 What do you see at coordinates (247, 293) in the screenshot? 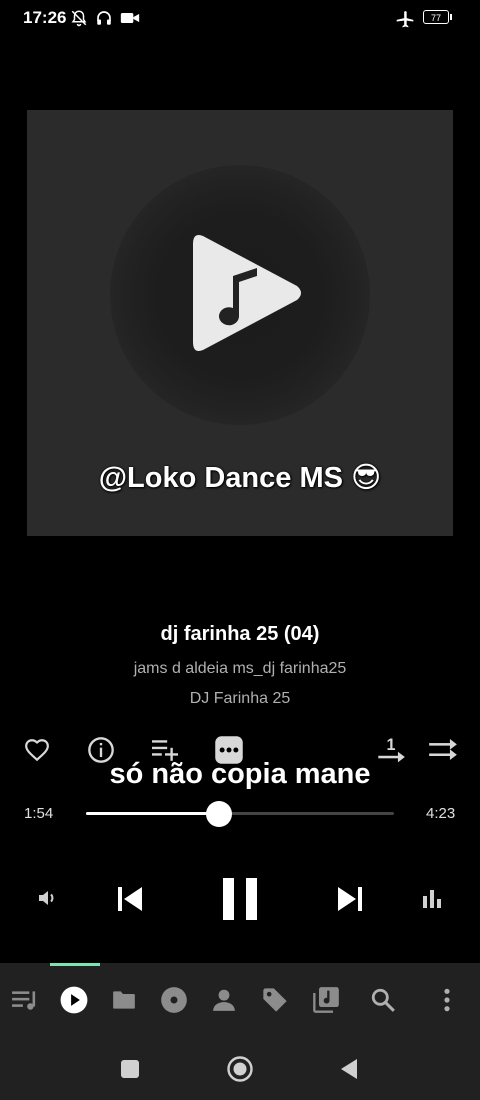
I see `music-play-logo-icon` at bounding box center [247, 293].